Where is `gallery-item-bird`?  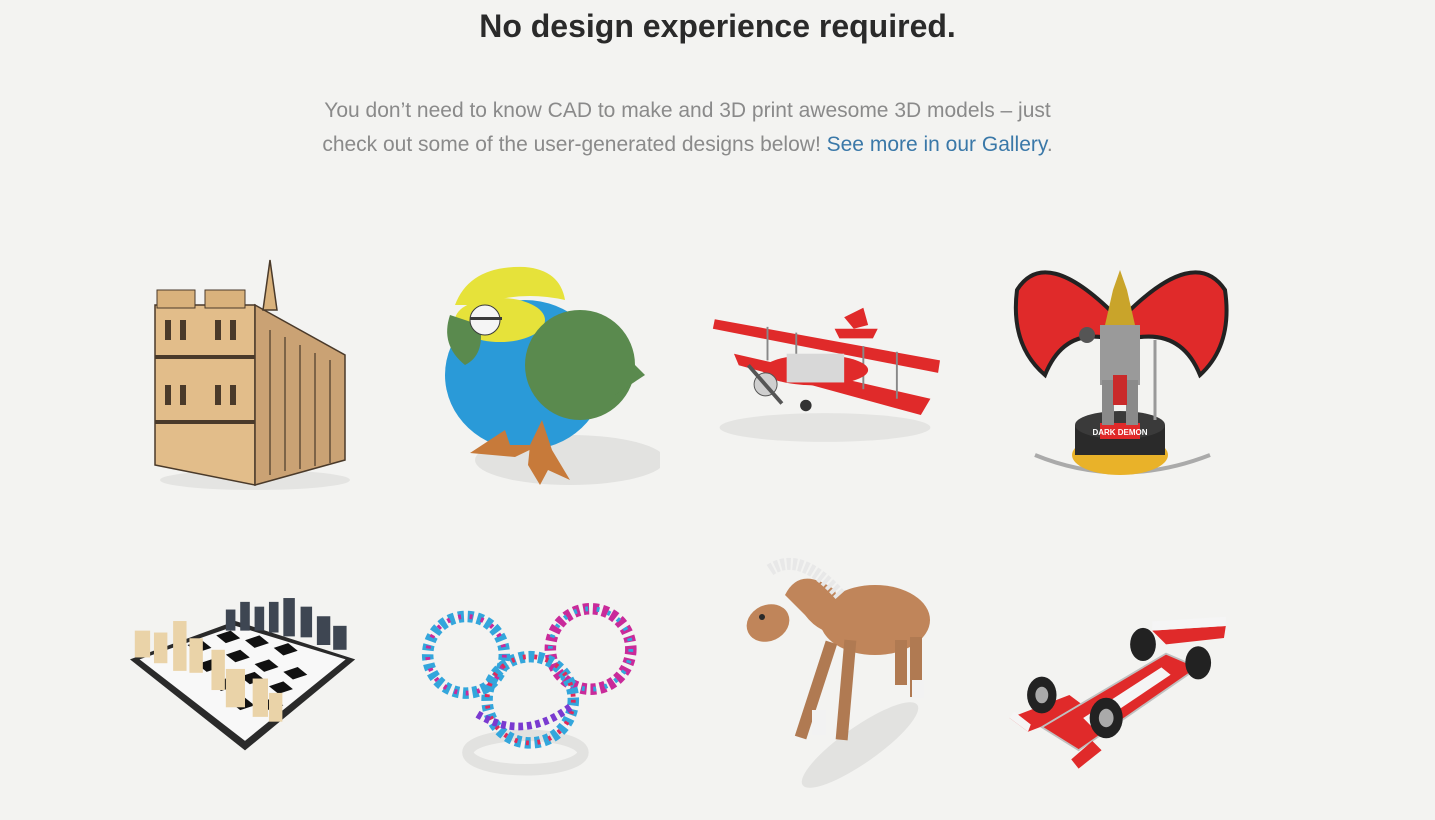
gallery-item-bird is located at coordinates (545, 370).